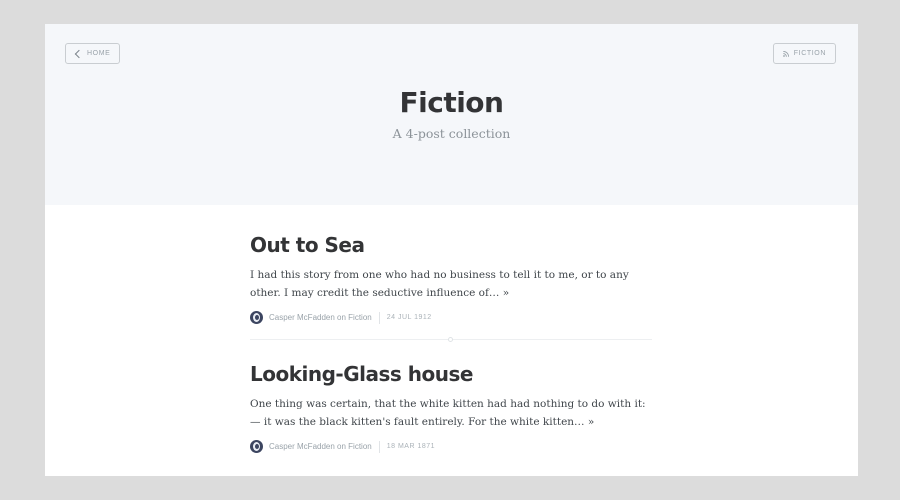  I want to click on post-divider, so click(451, 339).